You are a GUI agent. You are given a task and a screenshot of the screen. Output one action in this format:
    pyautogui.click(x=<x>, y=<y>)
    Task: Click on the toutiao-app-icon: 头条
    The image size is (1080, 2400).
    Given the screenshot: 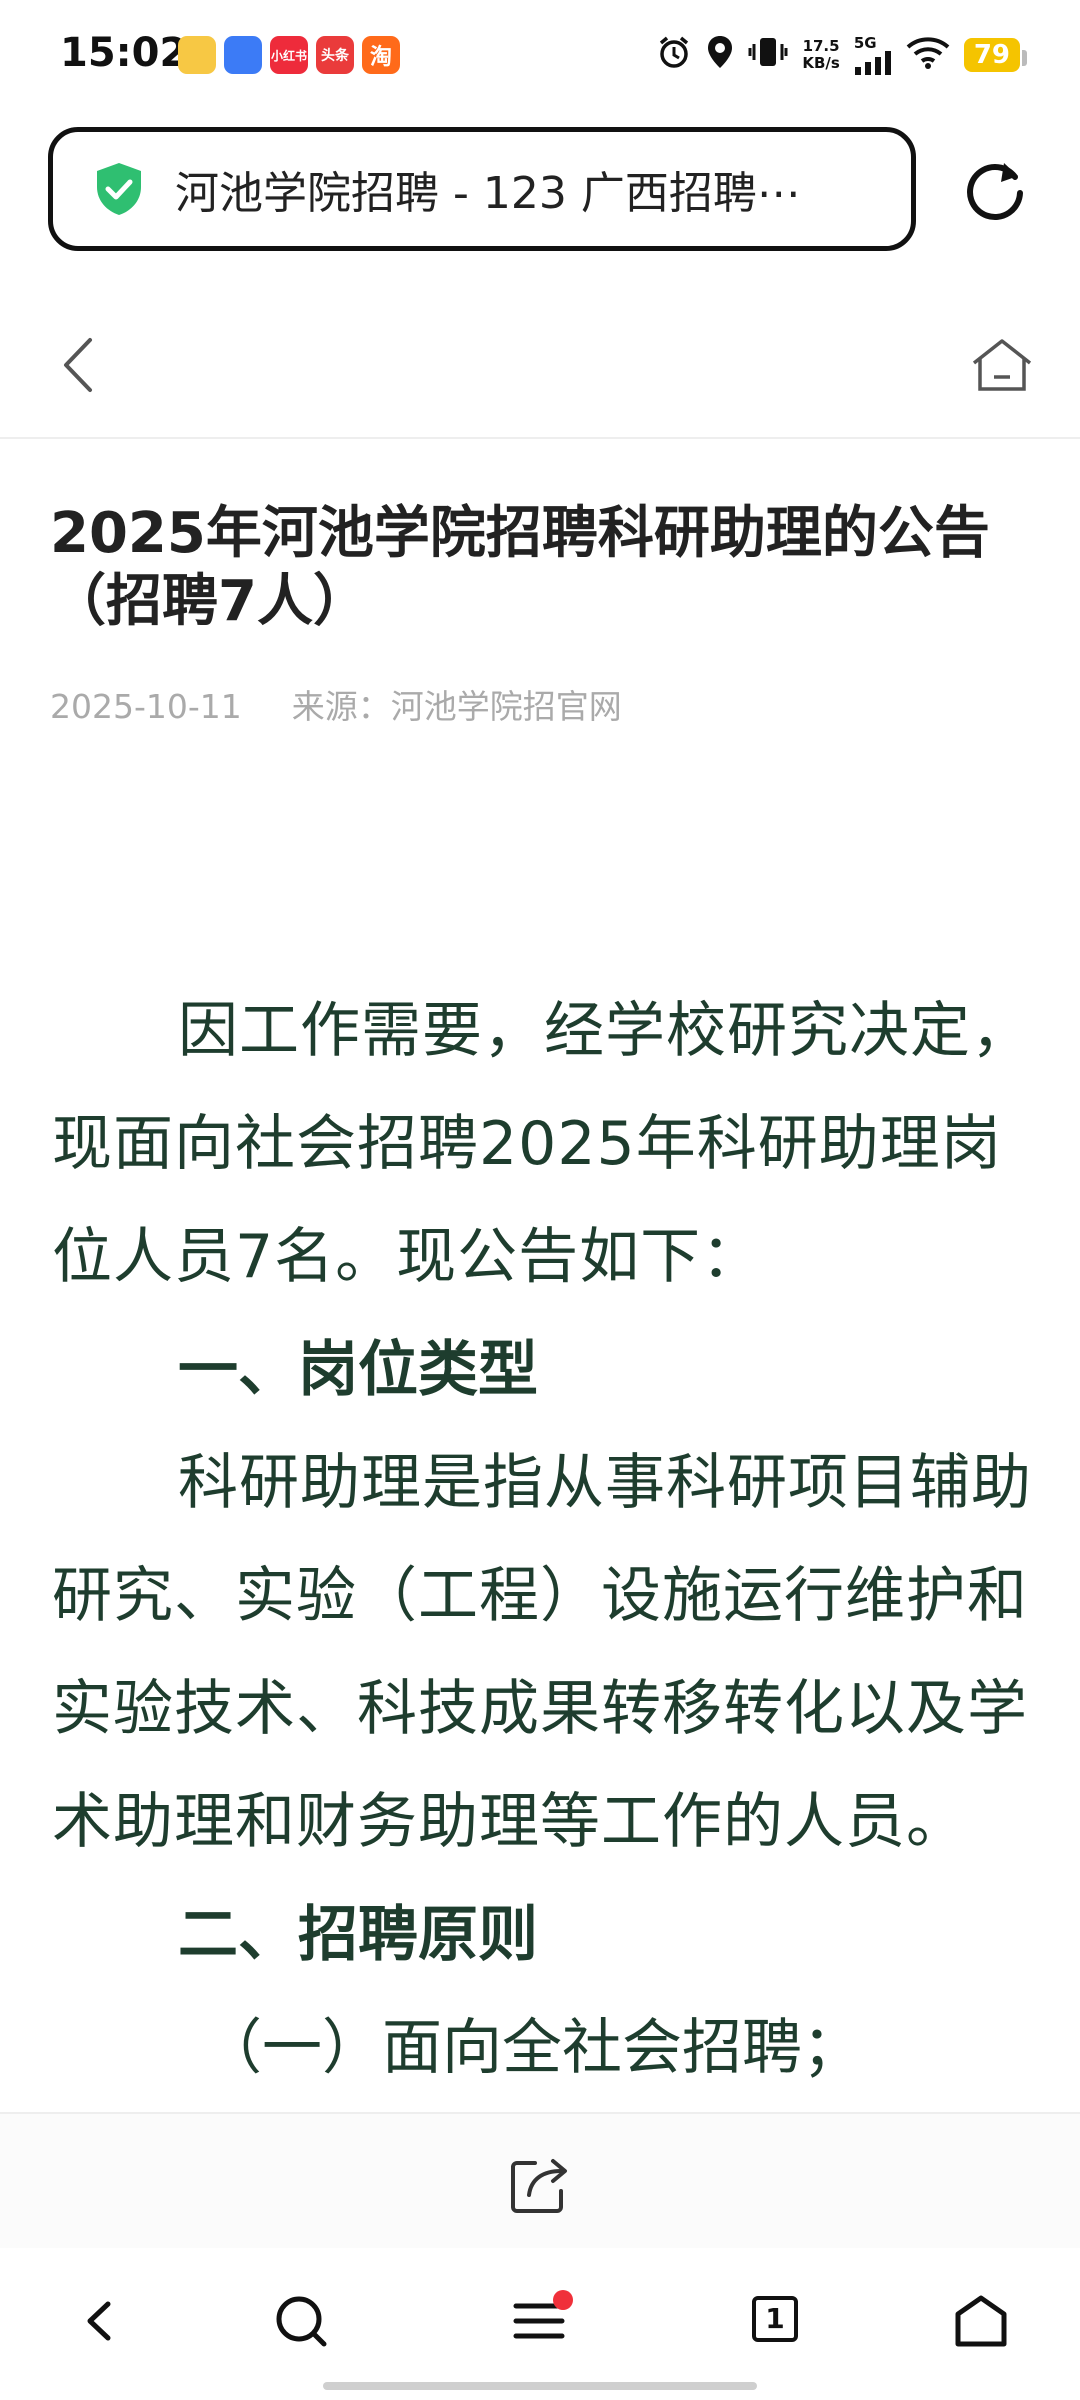 What is the action you would take?
    pyautogui.click(x=335, y=55)
    